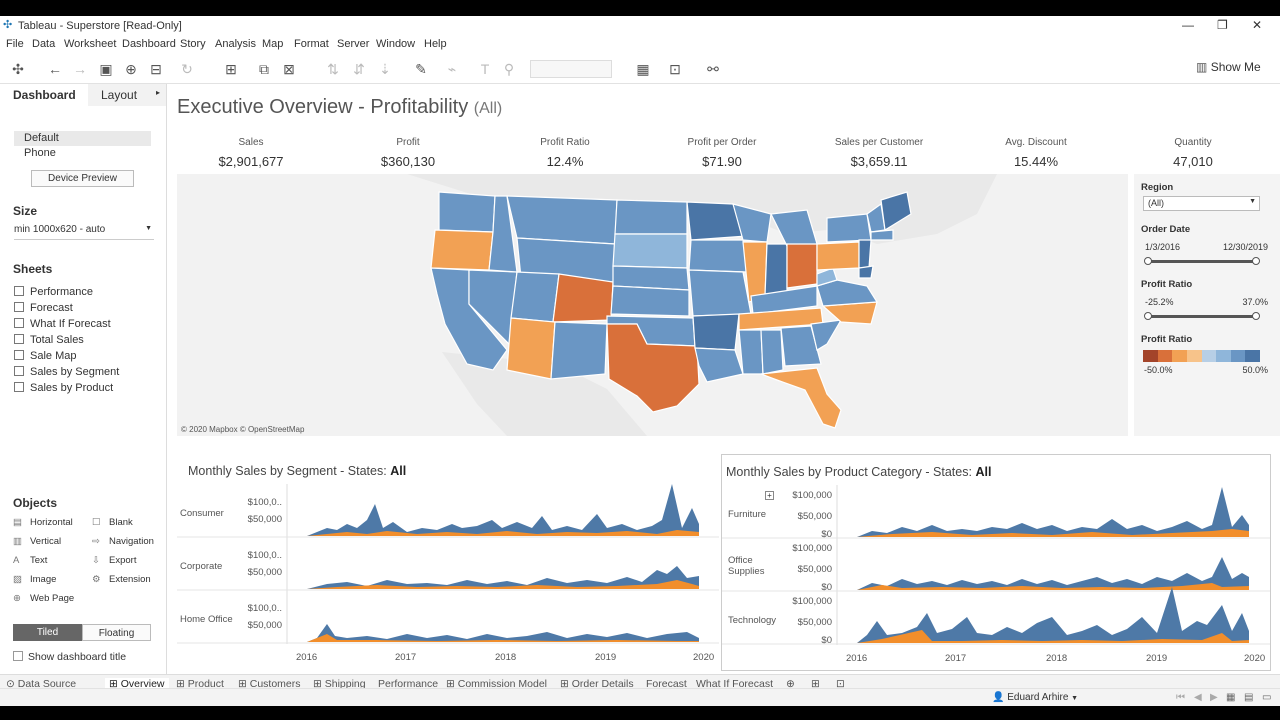 This screenshot has width=1280, height=720. I want to click on presentation-icon: ⊡, so click(675, 69).